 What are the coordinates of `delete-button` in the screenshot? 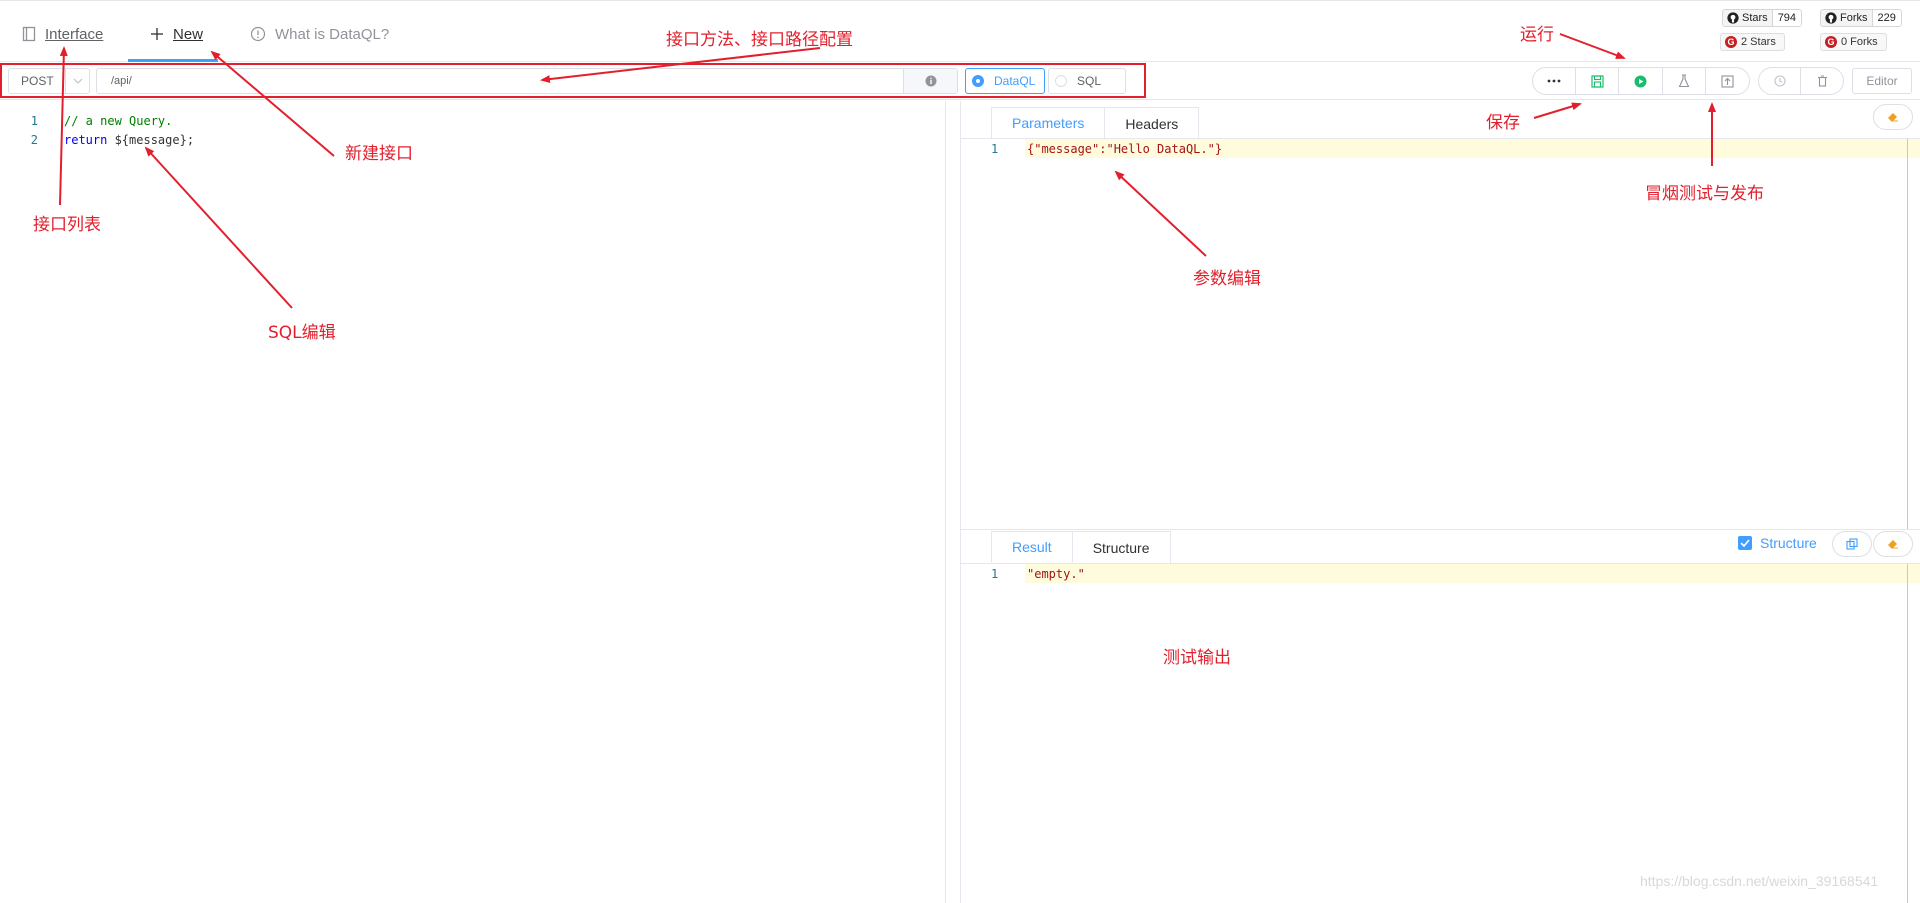 It's located at (1822, 81).